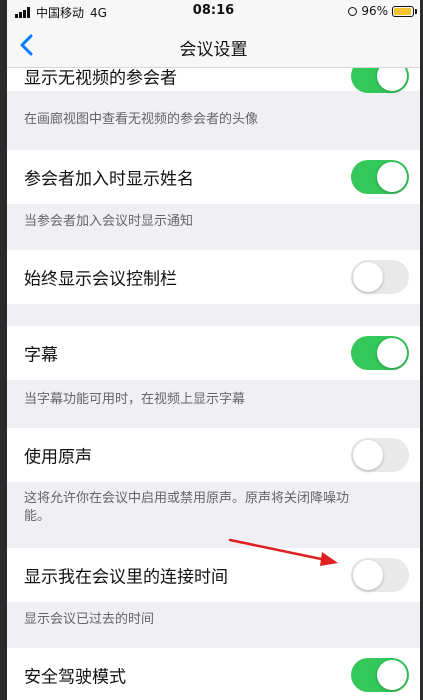 Image resolution: width=423 pixels, height=700 pixels. I want to click on toggle-always-show-controls, so click(380, 277).